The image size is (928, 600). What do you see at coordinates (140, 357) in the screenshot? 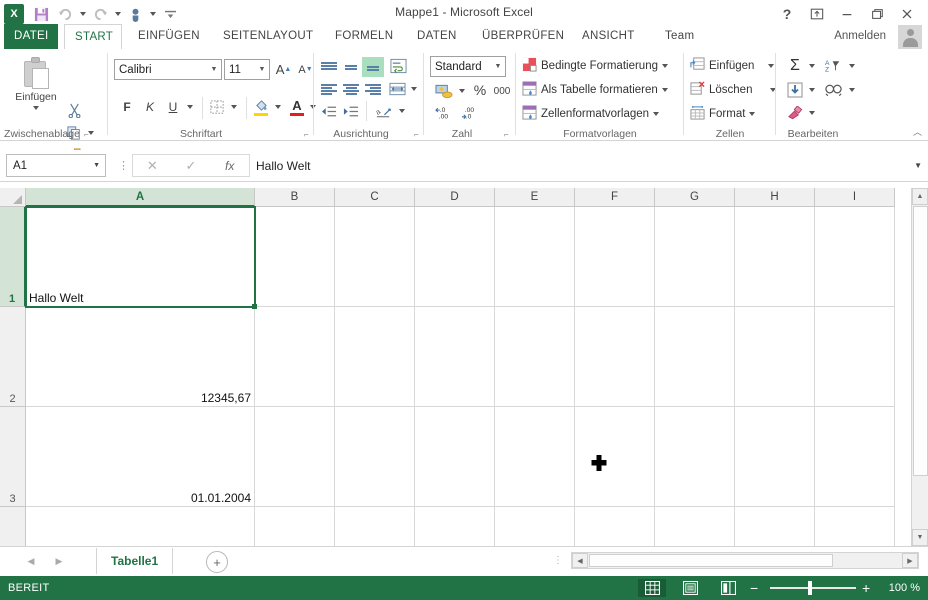
I see `cell-A2: 12345,67` at bounding box center [140, 357].